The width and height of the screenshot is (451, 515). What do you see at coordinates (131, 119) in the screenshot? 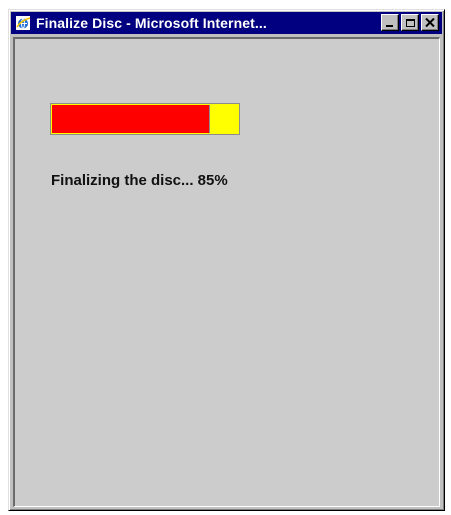
I see `progress-fill` at bounding box center [131, 119].